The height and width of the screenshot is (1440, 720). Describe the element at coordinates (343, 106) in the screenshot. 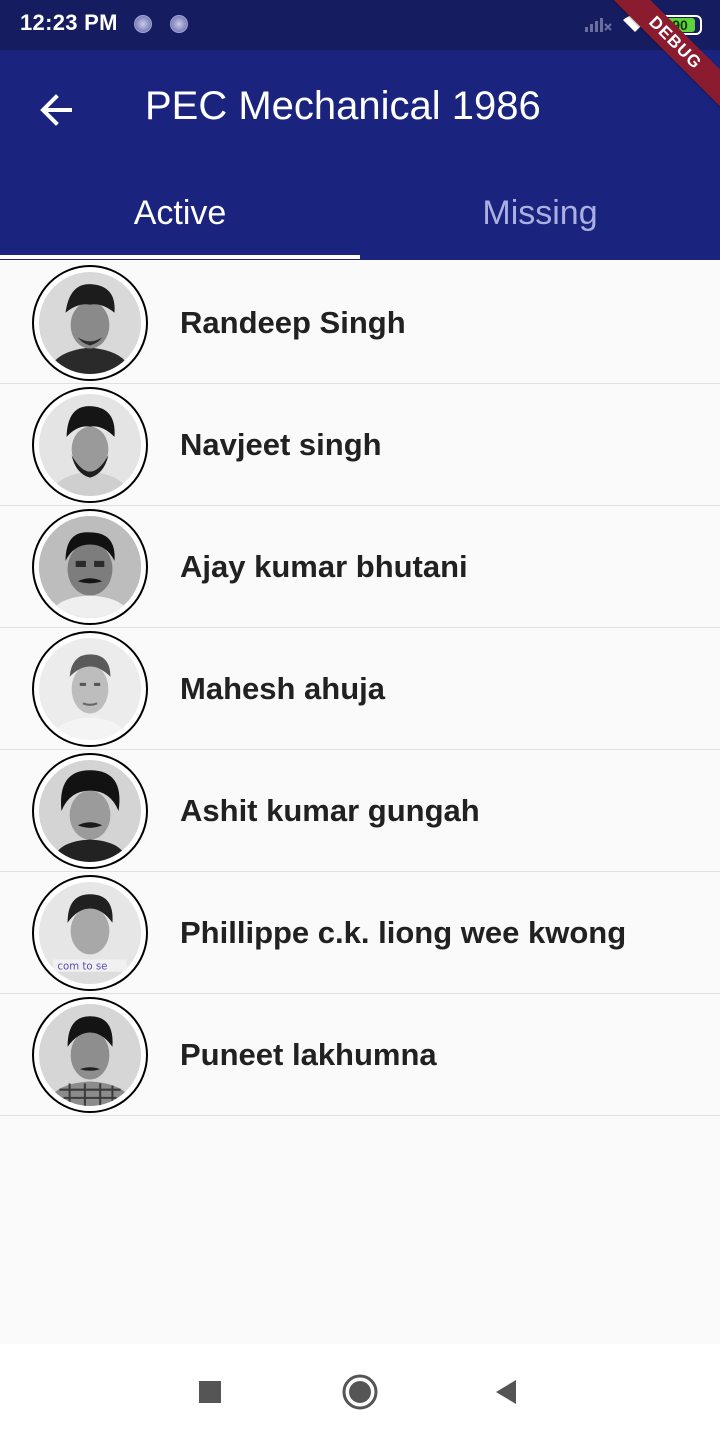

I see `page-title: PEC Mechanical 1986` at that location.